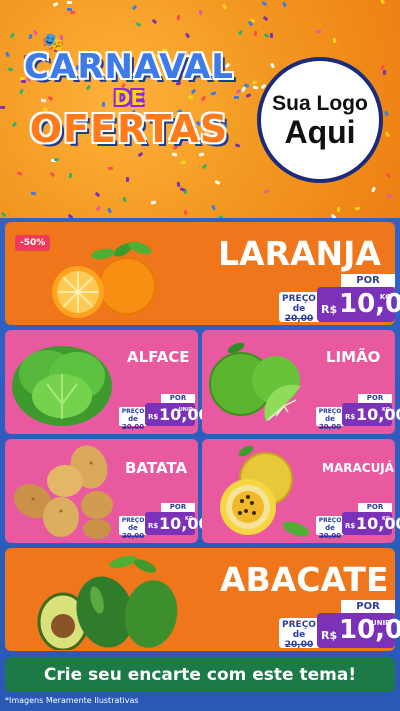 This screenshot has width=400, height=711. What do you see at coordinates (156, 468) in the screenshot?
I see `product-name: BATATA` at bounding box center [156, 468].